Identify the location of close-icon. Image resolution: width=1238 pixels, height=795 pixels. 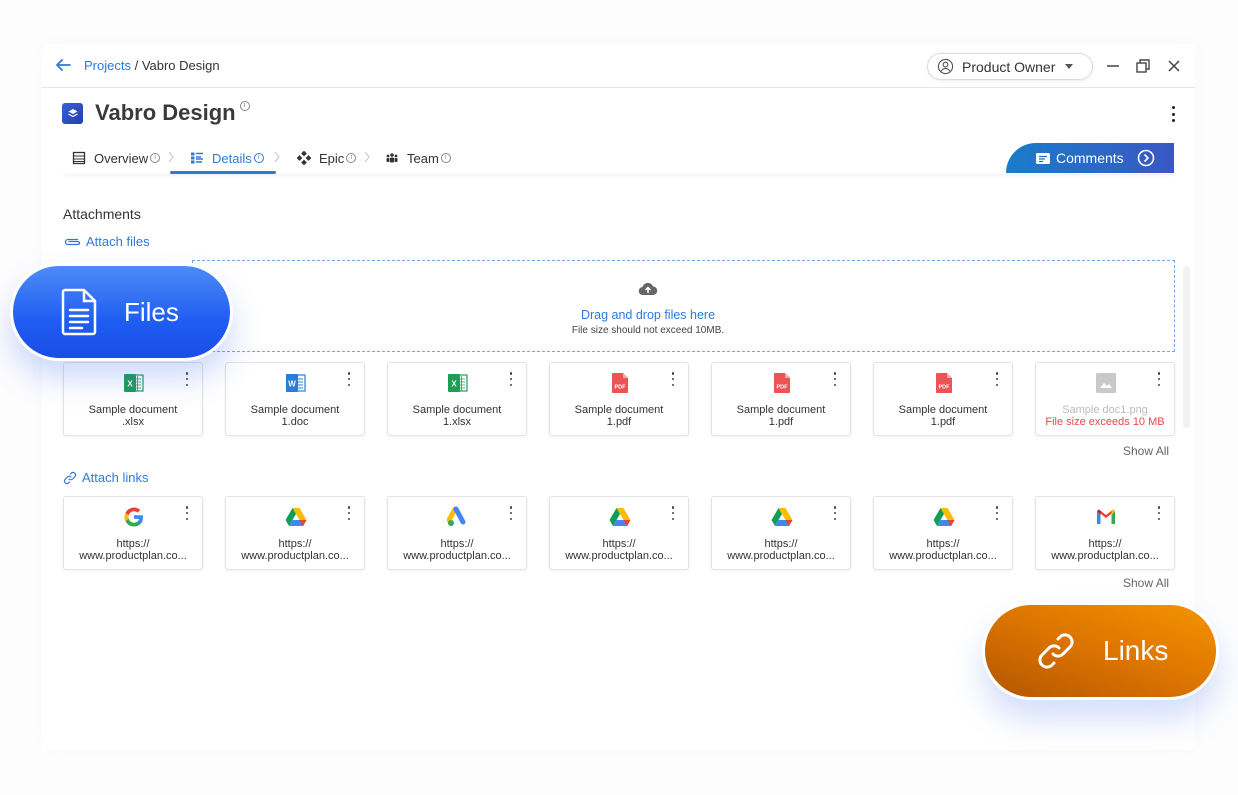
(1174, 66).